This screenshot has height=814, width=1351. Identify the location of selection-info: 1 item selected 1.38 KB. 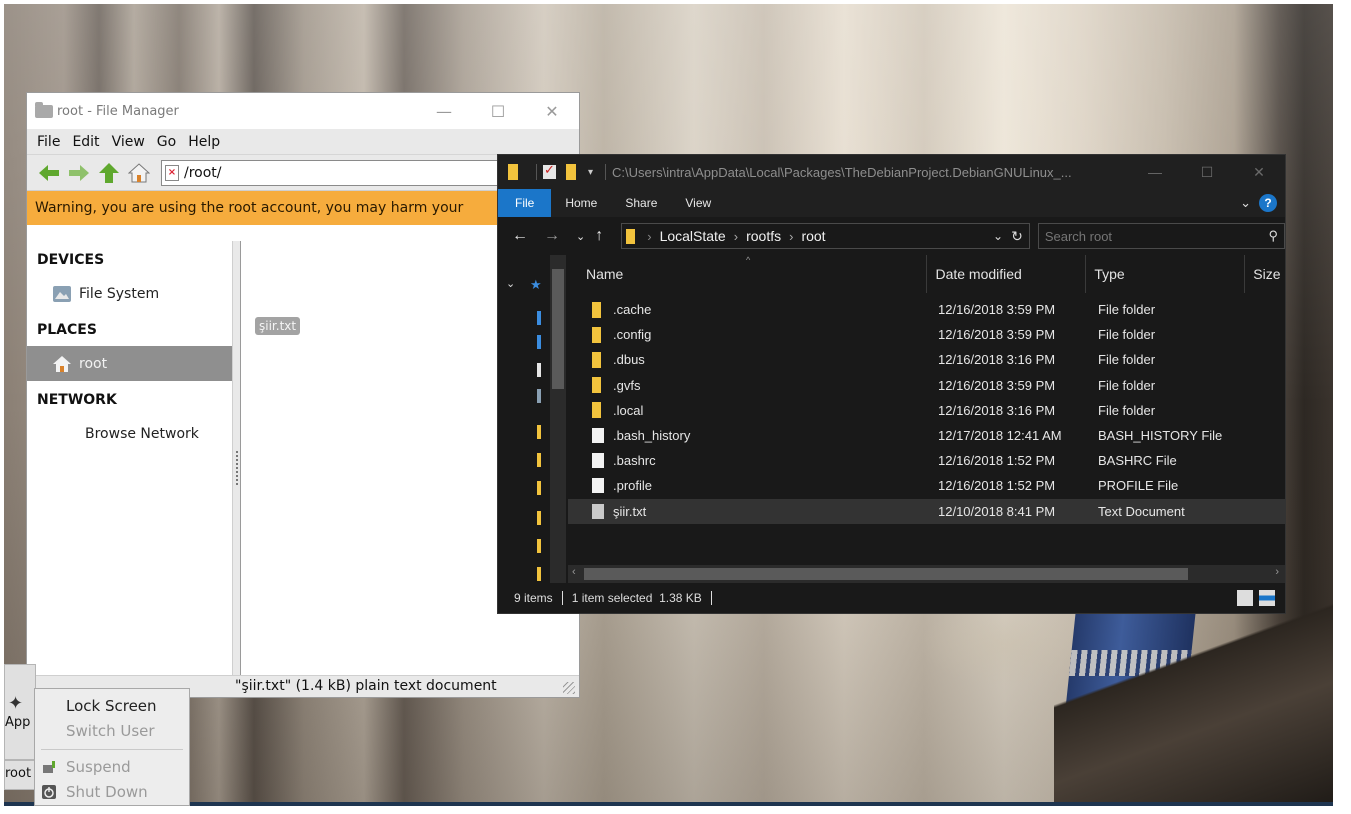
(636, 598).